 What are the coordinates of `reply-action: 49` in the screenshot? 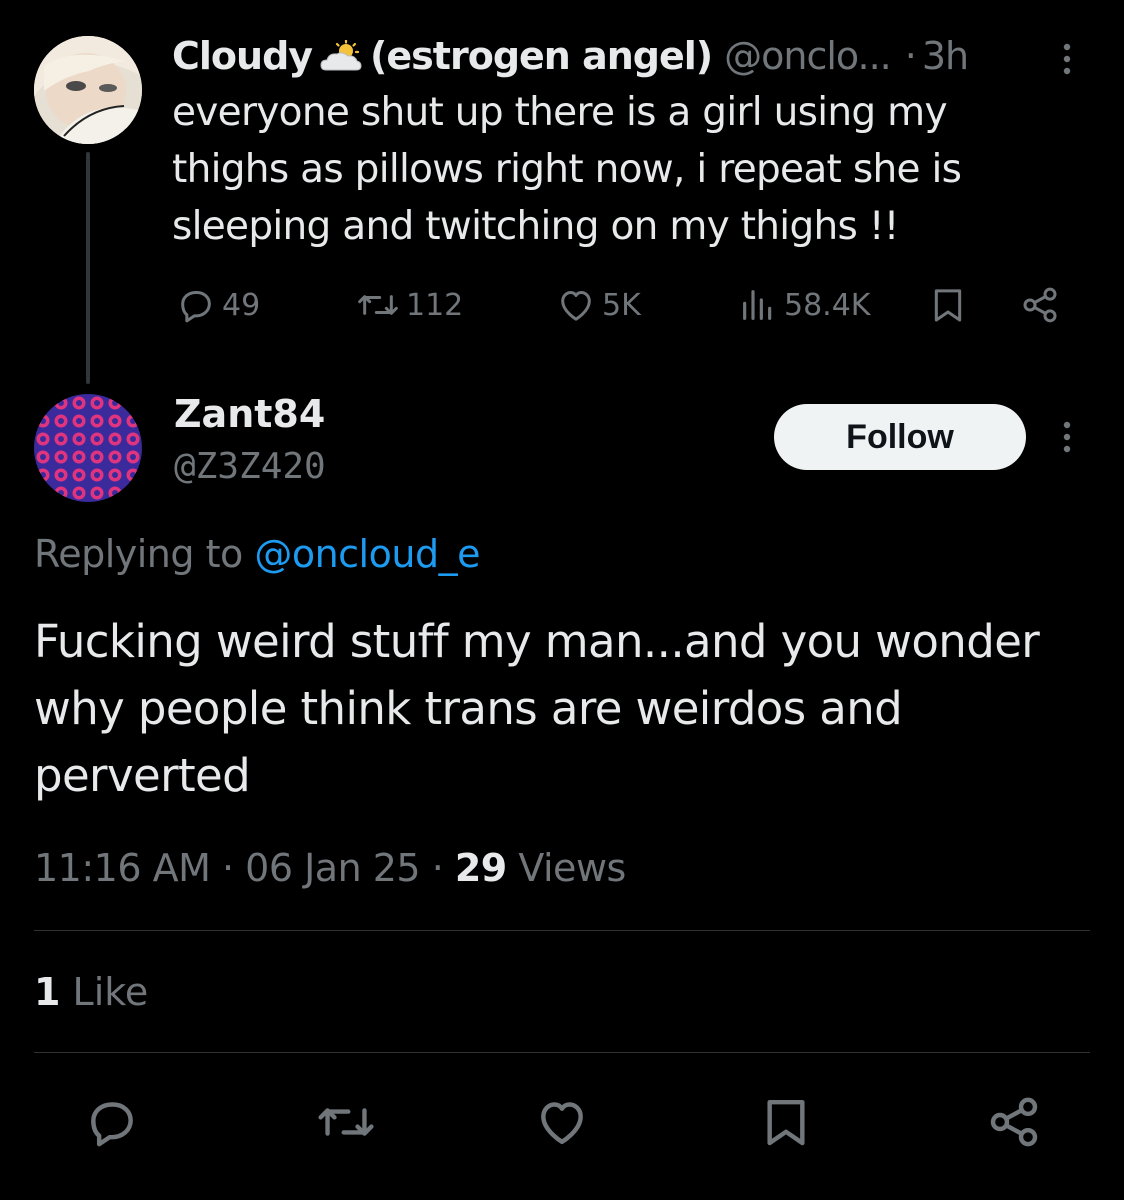 It's located at (218, 305).